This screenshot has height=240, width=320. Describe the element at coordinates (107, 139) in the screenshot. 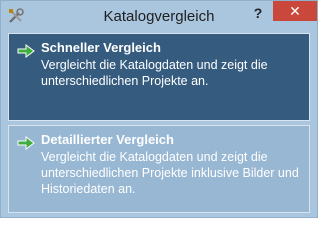

I see `option-title: Detaillierter Vergleich` at that location.